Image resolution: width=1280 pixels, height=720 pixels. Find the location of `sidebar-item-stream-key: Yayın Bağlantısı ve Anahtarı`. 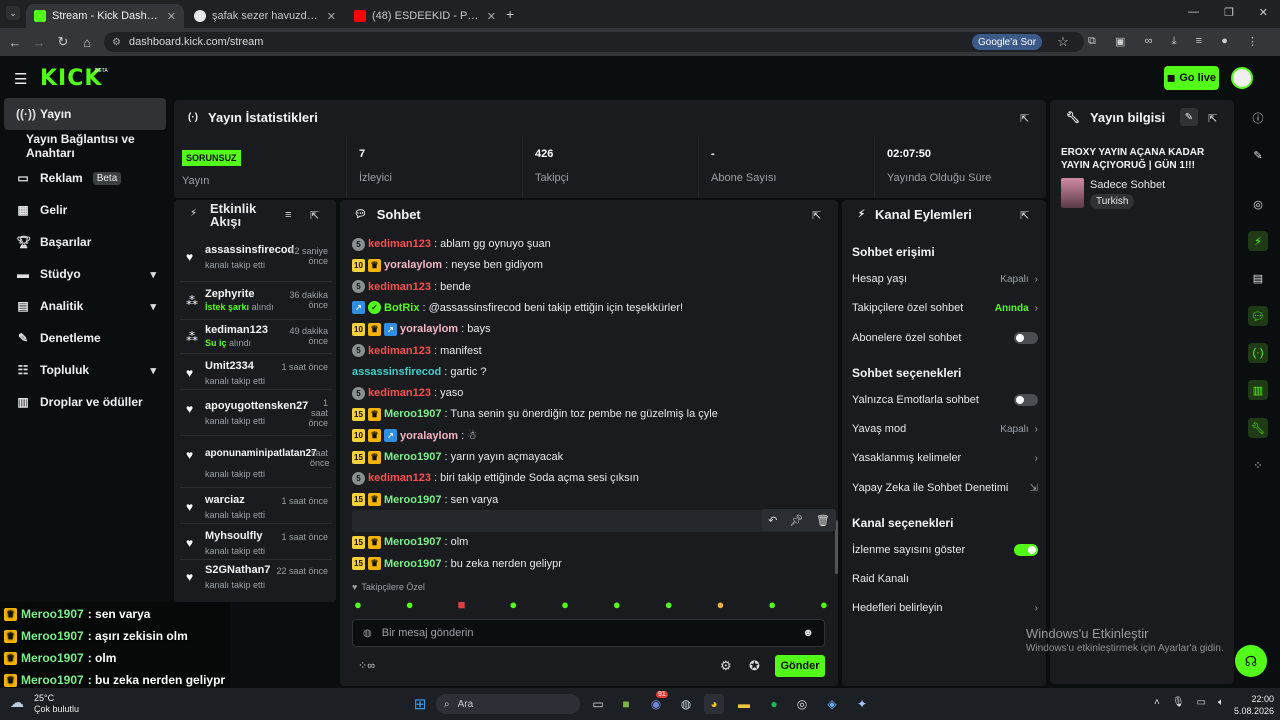

sidebar-item-stream-key: Yayın Bağlantısı ve Anahtarı is located at coordinates (95, 146).